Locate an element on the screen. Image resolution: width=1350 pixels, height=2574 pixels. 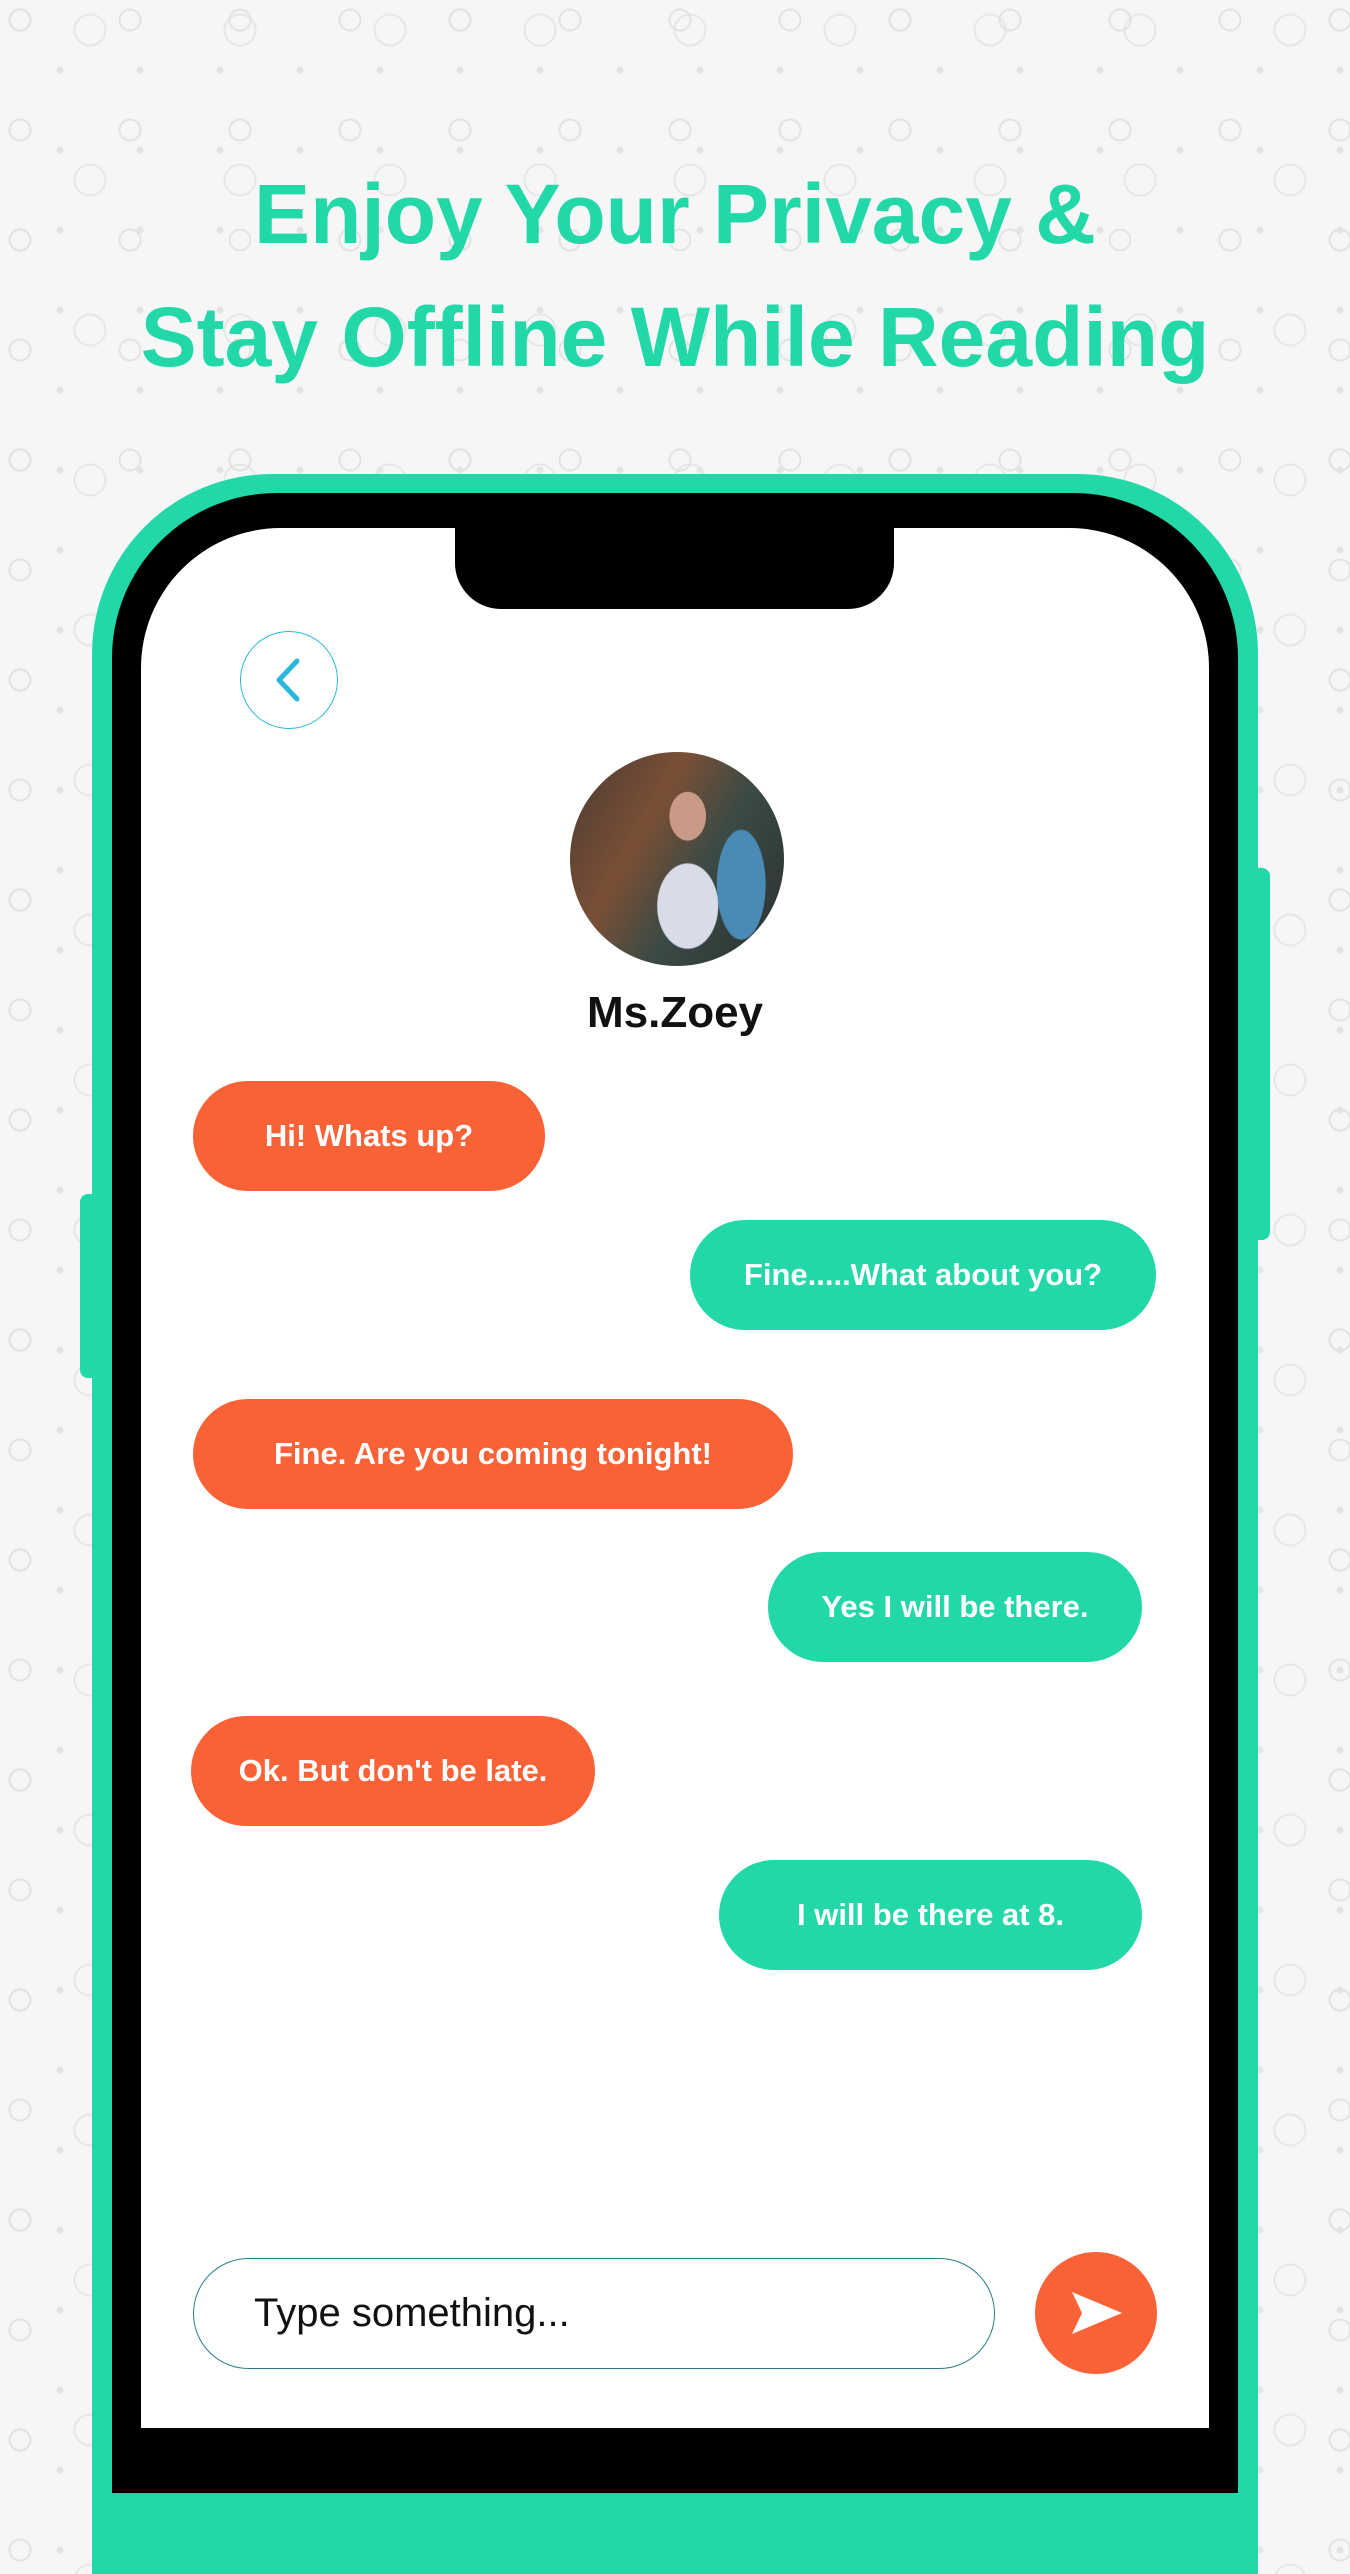
chevron-left-icon is located at coordinates (288, 680).